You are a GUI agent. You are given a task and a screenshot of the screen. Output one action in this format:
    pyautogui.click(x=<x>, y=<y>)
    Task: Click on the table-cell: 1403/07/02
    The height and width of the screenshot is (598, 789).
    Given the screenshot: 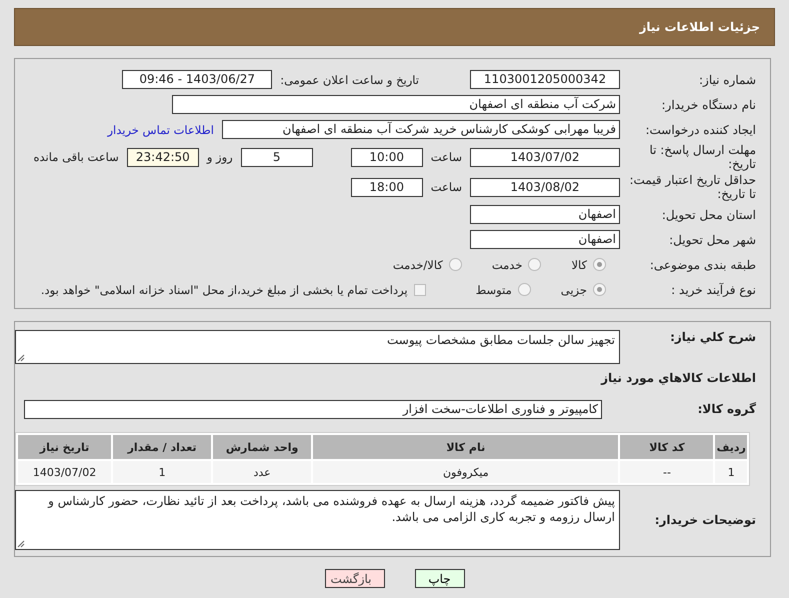 What is the action you would take?
    pyautogui.click(x=65, y=472)
    